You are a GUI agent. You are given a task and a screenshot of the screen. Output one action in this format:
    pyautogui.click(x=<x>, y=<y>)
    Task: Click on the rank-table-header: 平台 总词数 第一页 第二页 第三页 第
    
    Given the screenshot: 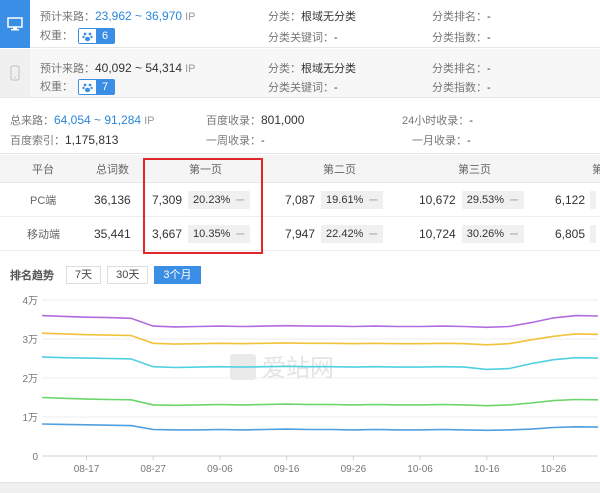 What is the action you would take?
    pyautogui.click(x=300, y=169)
    